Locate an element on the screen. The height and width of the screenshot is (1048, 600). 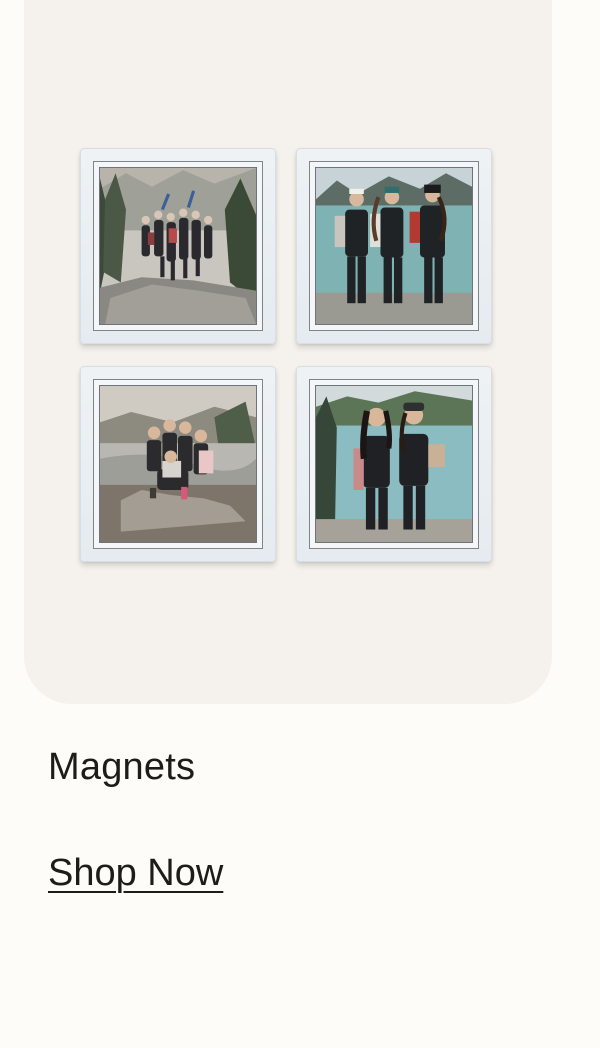
group-photo-image is located at coordinates (178, 246).